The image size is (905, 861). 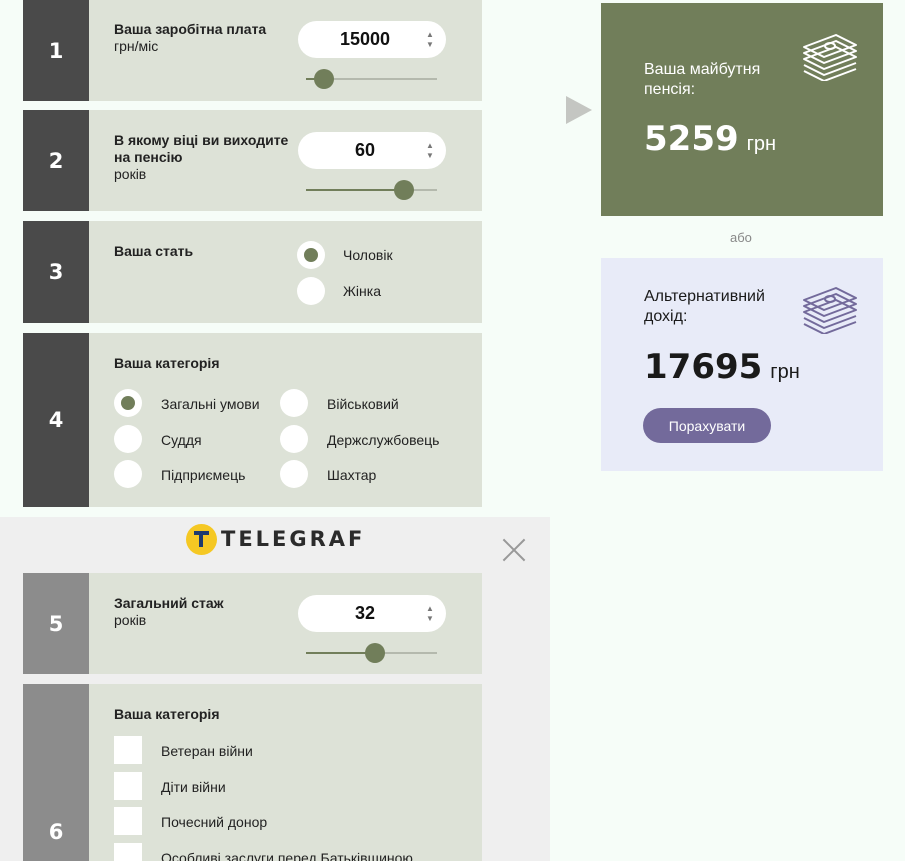 What do you see at coordinates (128, 750) in the screenshot?
I see `checkbox-war-veteran` at bounding box center [128, 750].